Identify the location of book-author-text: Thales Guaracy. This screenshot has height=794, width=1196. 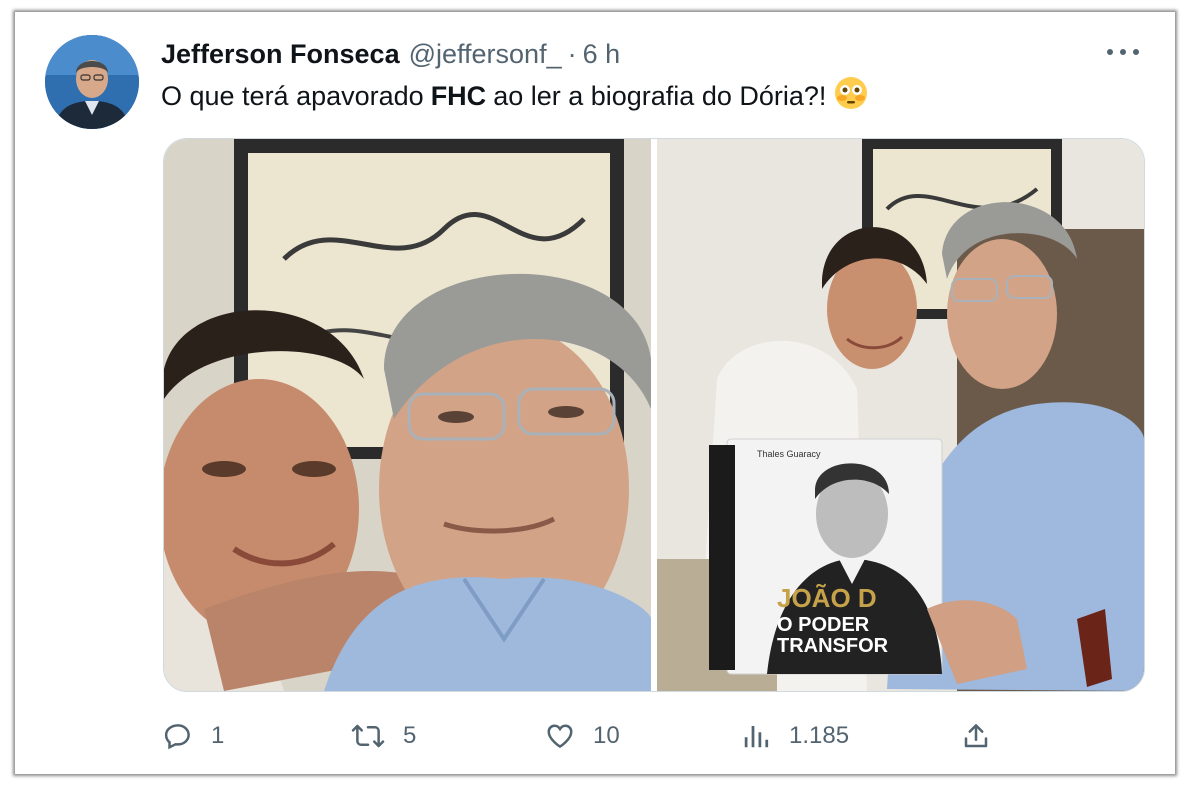
(789, 454).